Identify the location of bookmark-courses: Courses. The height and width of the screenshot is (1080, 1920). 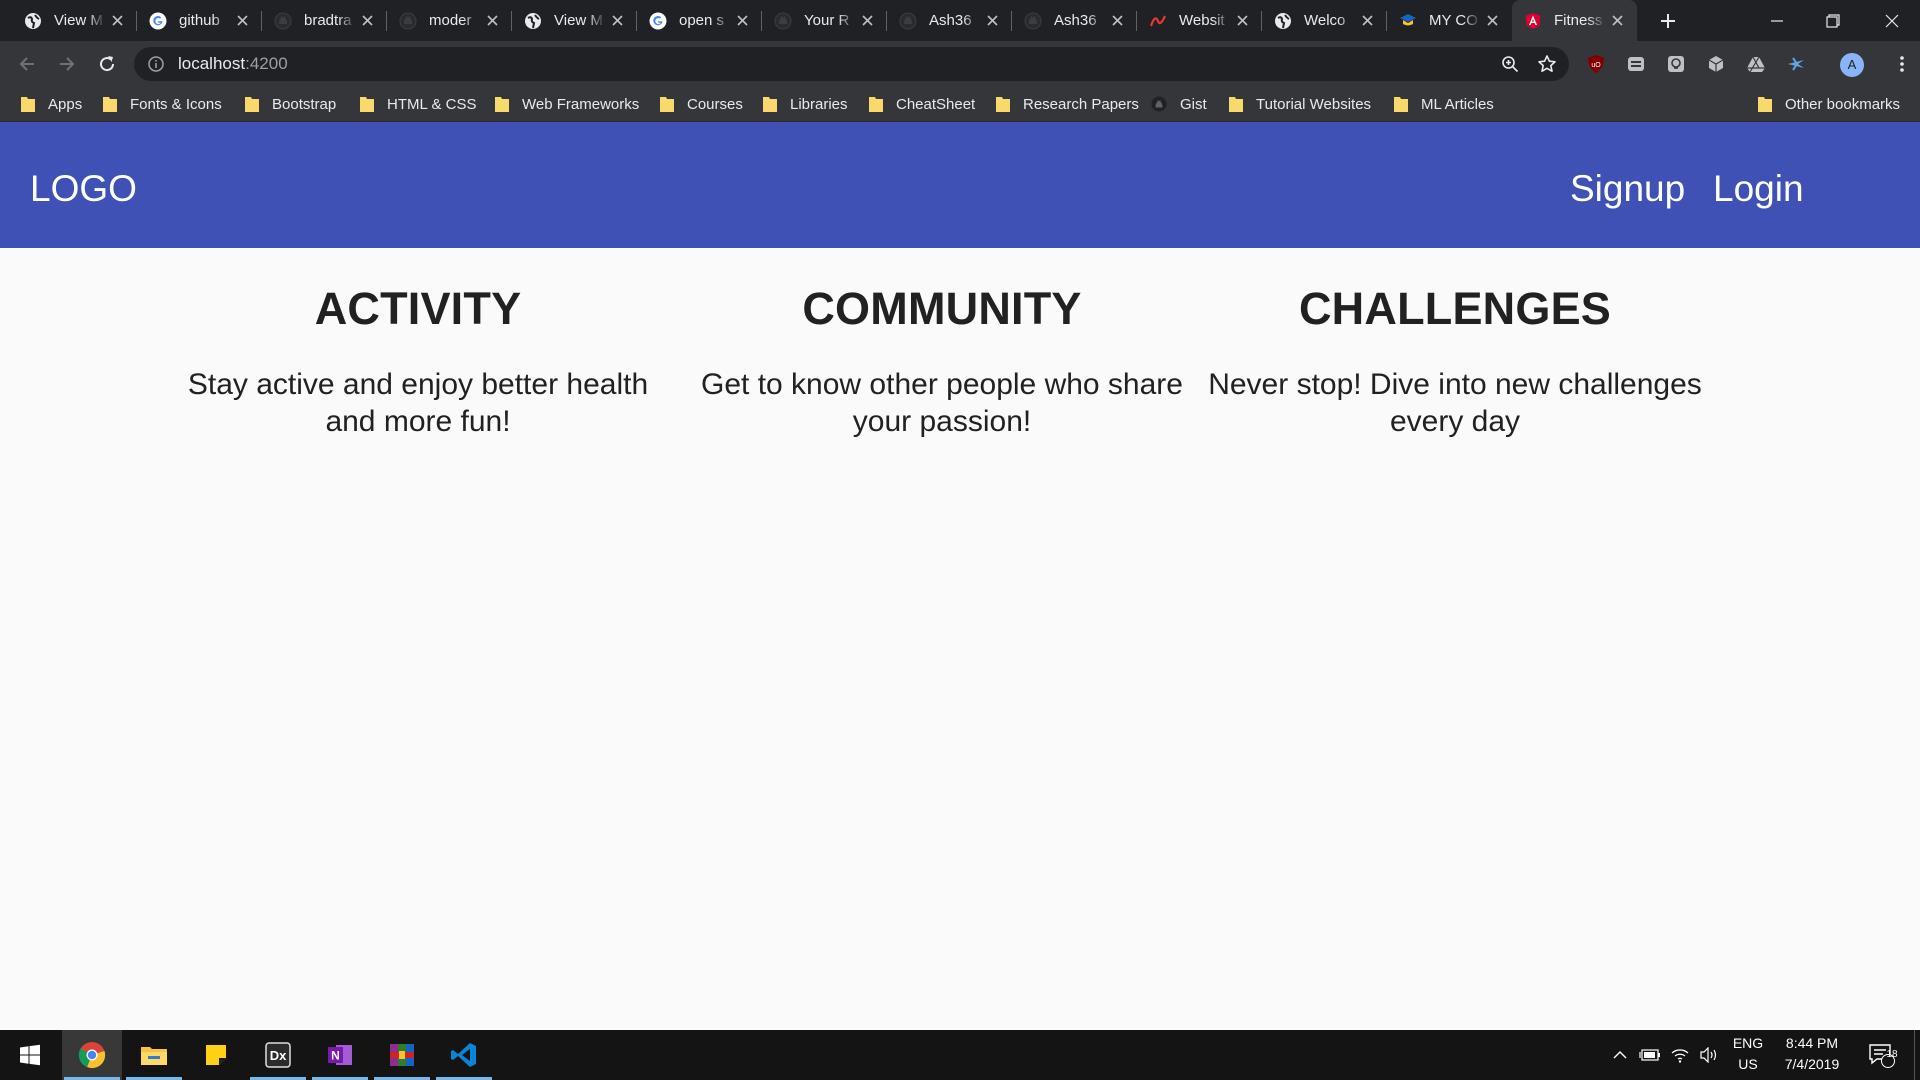
(701, 104).